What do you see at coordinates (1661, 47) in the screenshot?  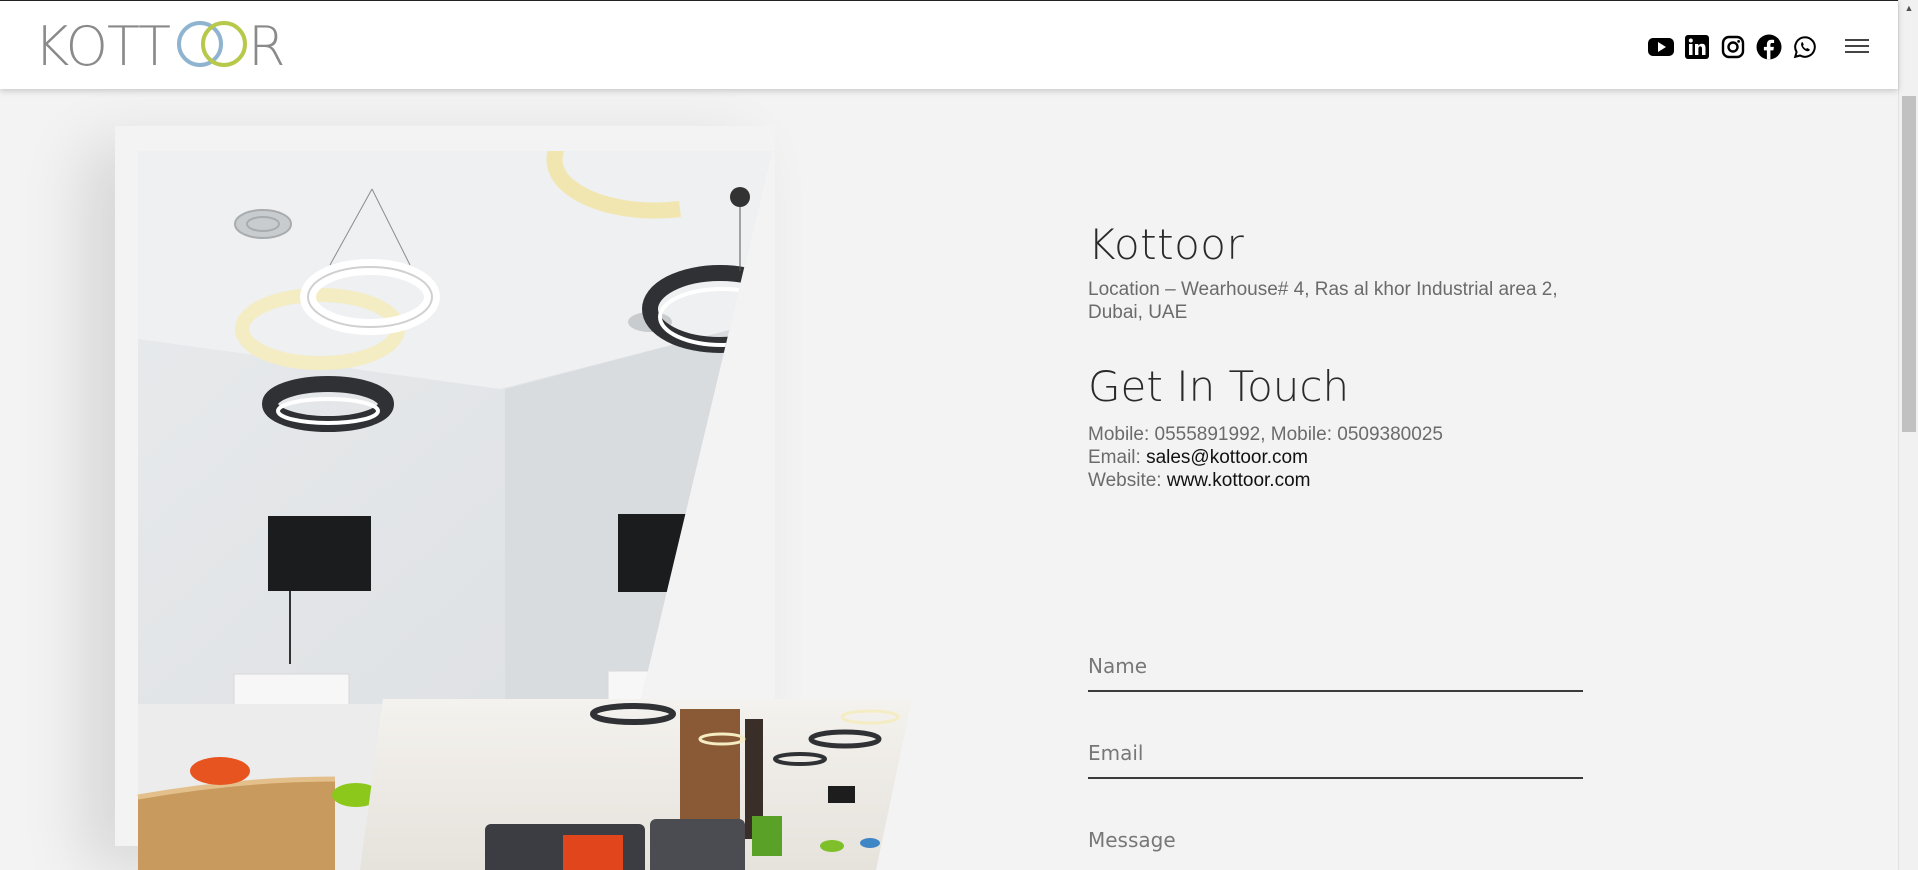 I see `youtube-icon` at bounding box center [1661, 47].